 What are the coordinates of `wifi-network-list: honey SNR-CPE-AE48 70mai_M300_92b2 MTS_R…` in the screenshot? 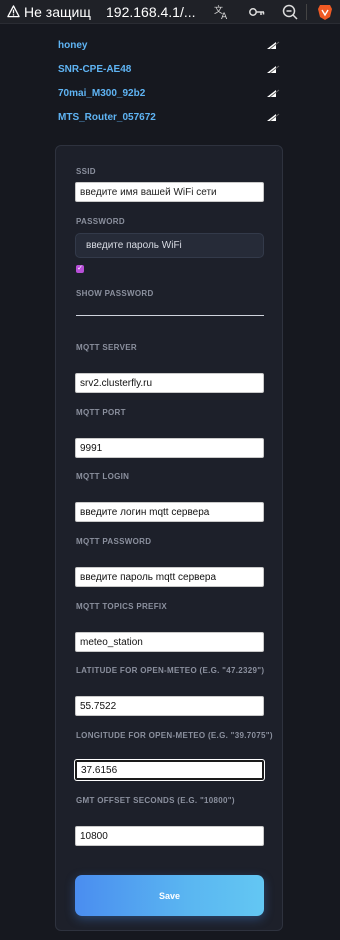 It's located at (169, 81).